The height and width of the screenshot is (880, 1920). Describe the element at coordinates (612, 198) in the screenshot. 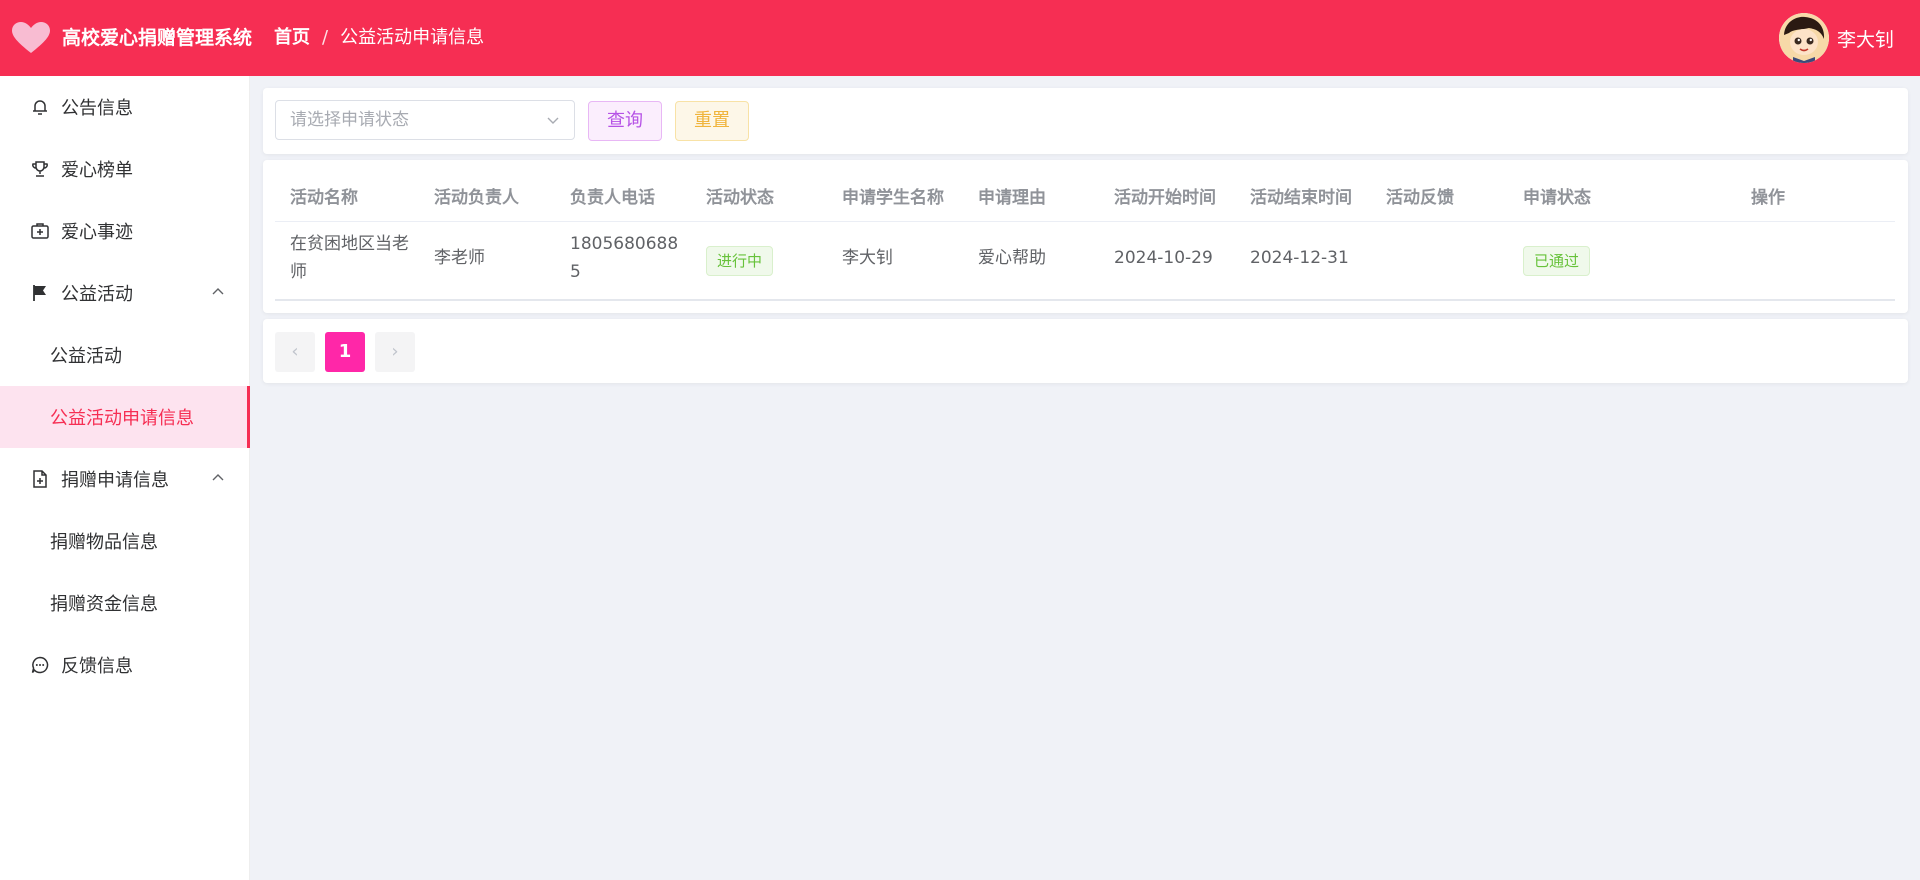

I see `column-header: 负责人电话` at that location.